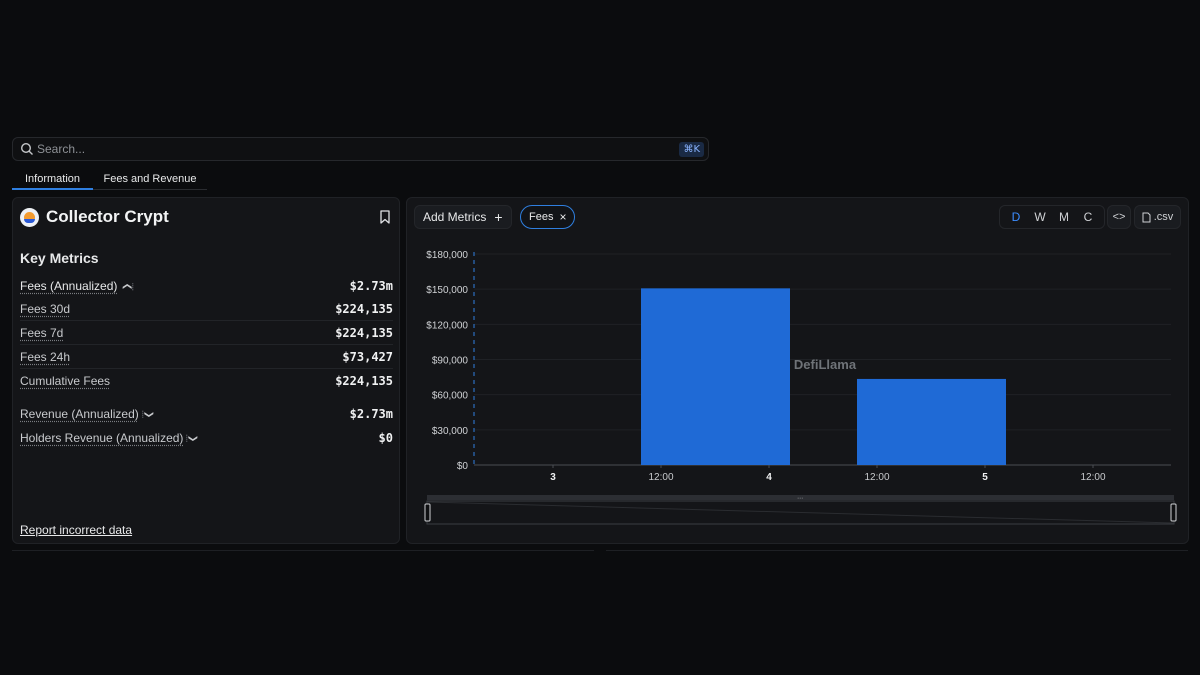  Describe the element at coordinates (65, 381) in the screenshot. I see `metric-label: Cumulative Fees` at that location.